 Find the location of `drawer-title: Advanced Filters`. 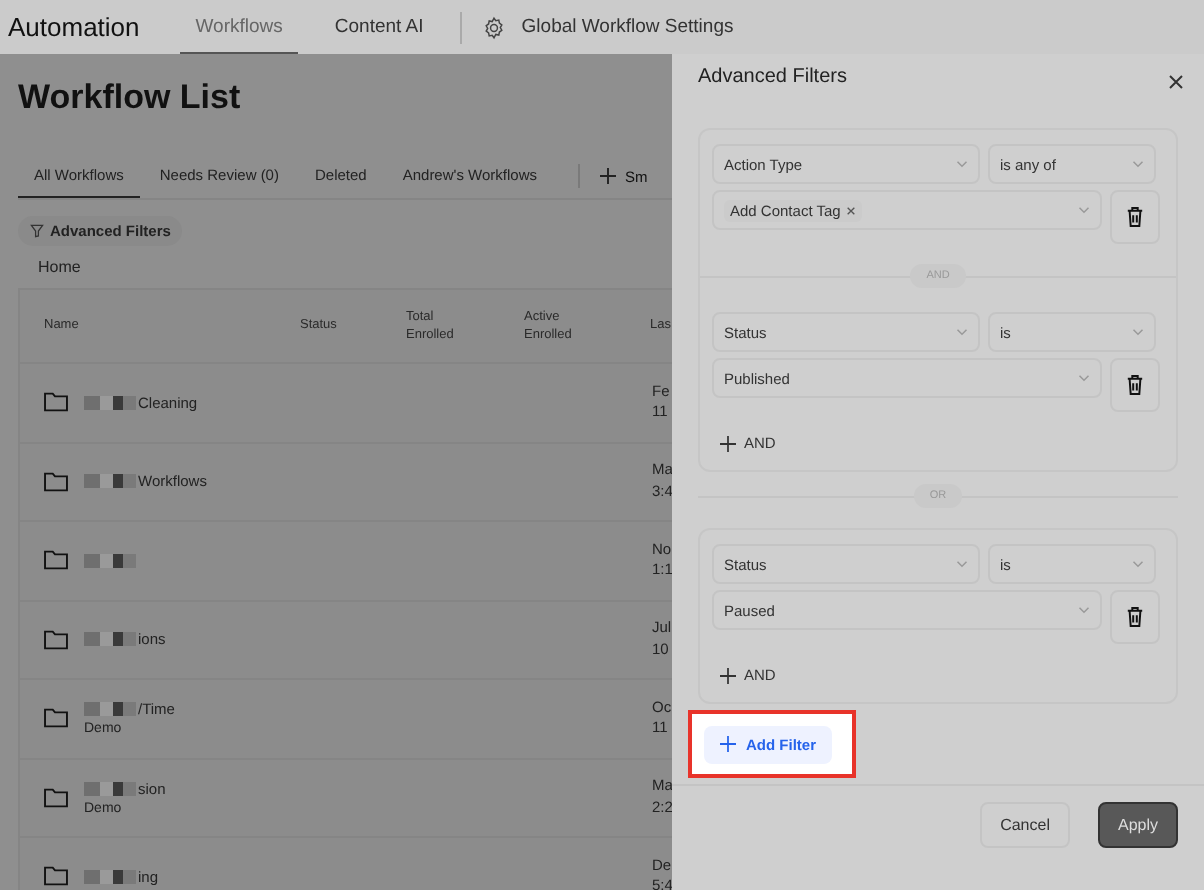

drawer-title: Advanced Filters is located at coordinates (772, 77).